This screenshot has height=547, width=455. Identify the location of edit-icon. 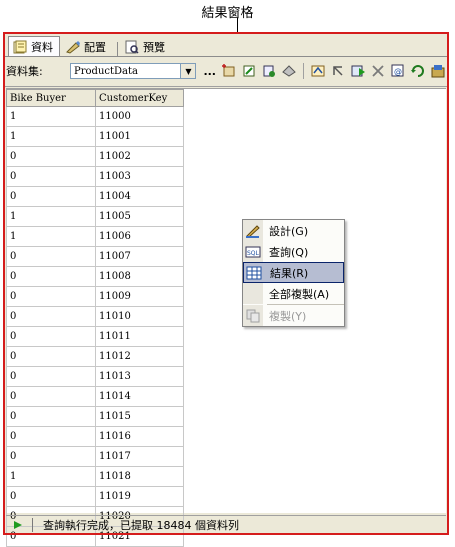
(249, 71).